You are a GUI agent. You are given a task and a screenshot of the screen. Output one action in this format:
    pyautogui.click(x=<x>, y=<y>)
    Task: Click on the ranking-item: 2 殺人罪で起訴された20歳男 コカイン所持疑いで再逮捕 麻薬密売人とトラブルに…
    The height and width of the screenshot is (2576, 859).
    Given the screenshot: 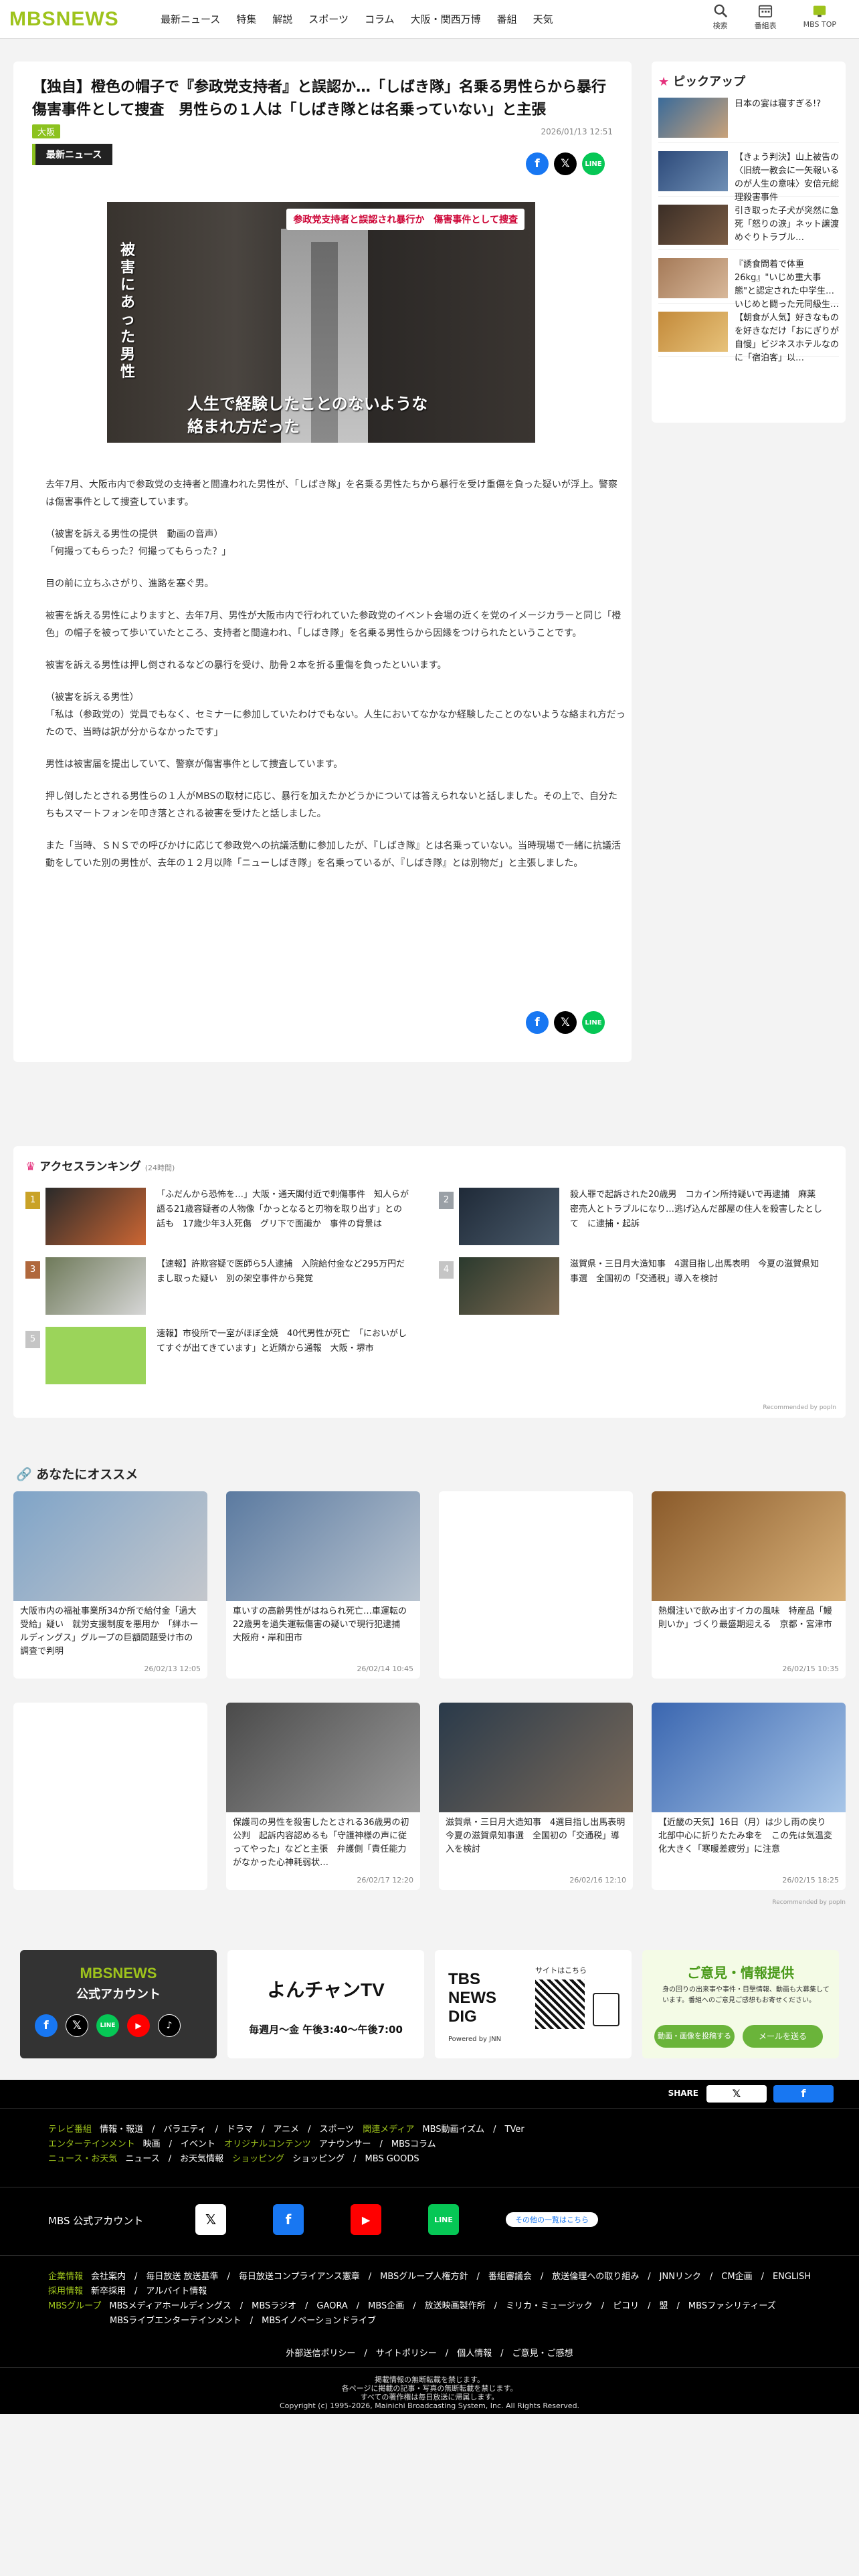 What is the action you would take?
    pyautogui.click(x=633, y=1218)
    